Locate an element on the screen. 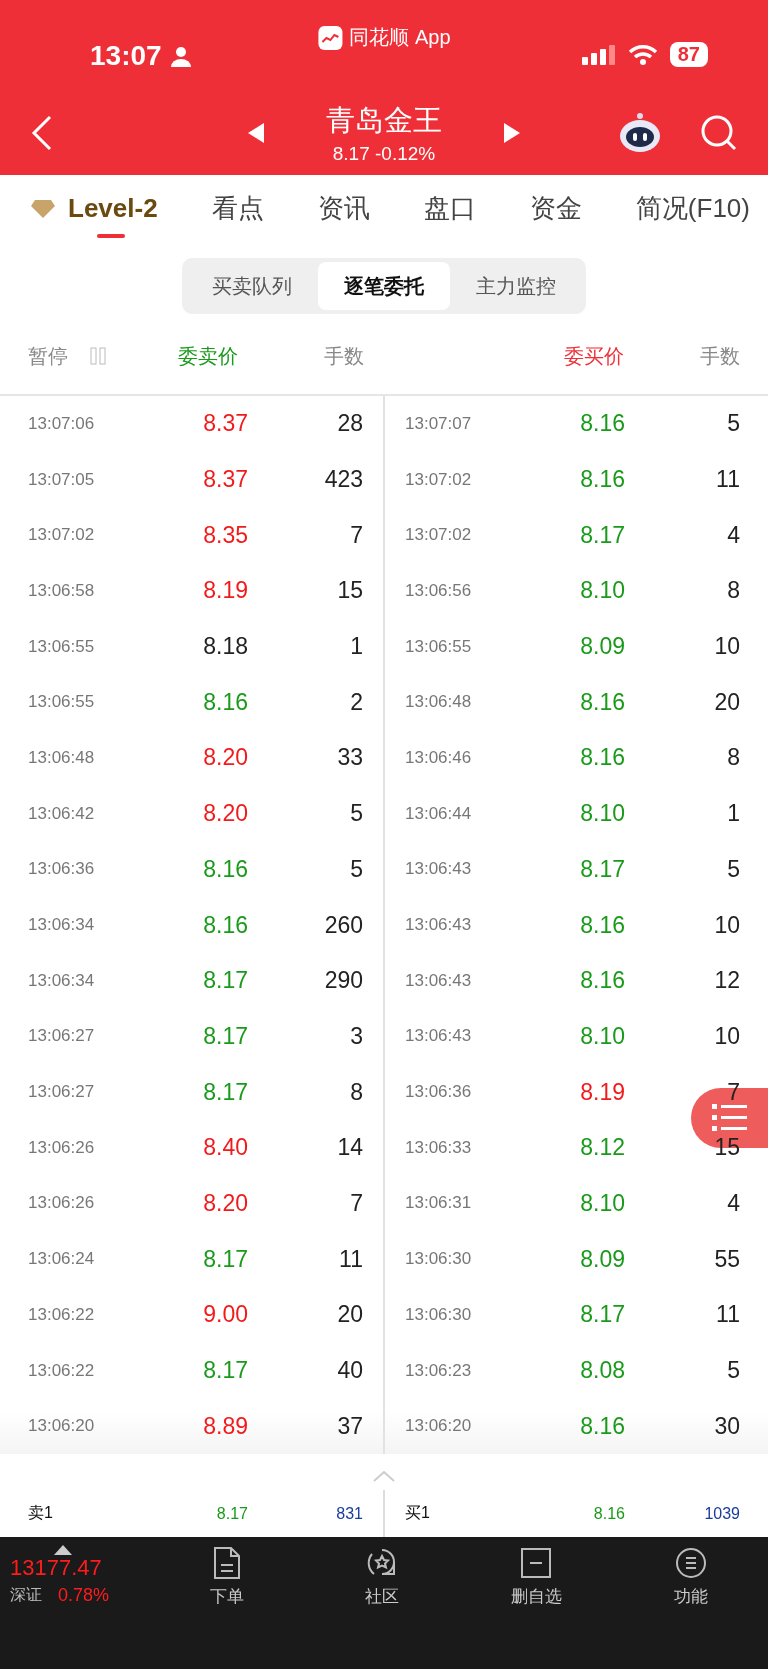  order-volume: 37 is located at coordinates (349, 1426).